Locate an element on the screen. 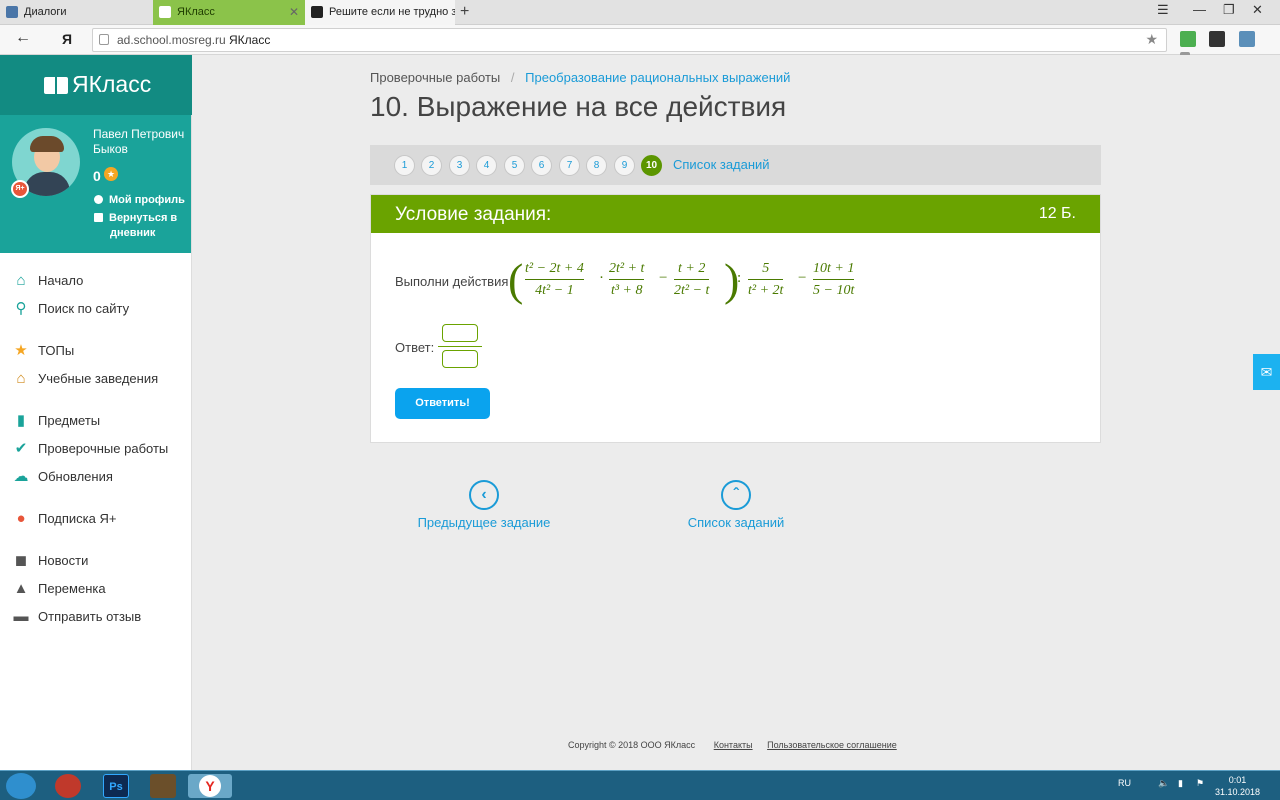 Image resolution: width=1280 pixels, height=800 pixels. sidebar-item-label: Подписка Я+ is located at coordinates (77, 518).